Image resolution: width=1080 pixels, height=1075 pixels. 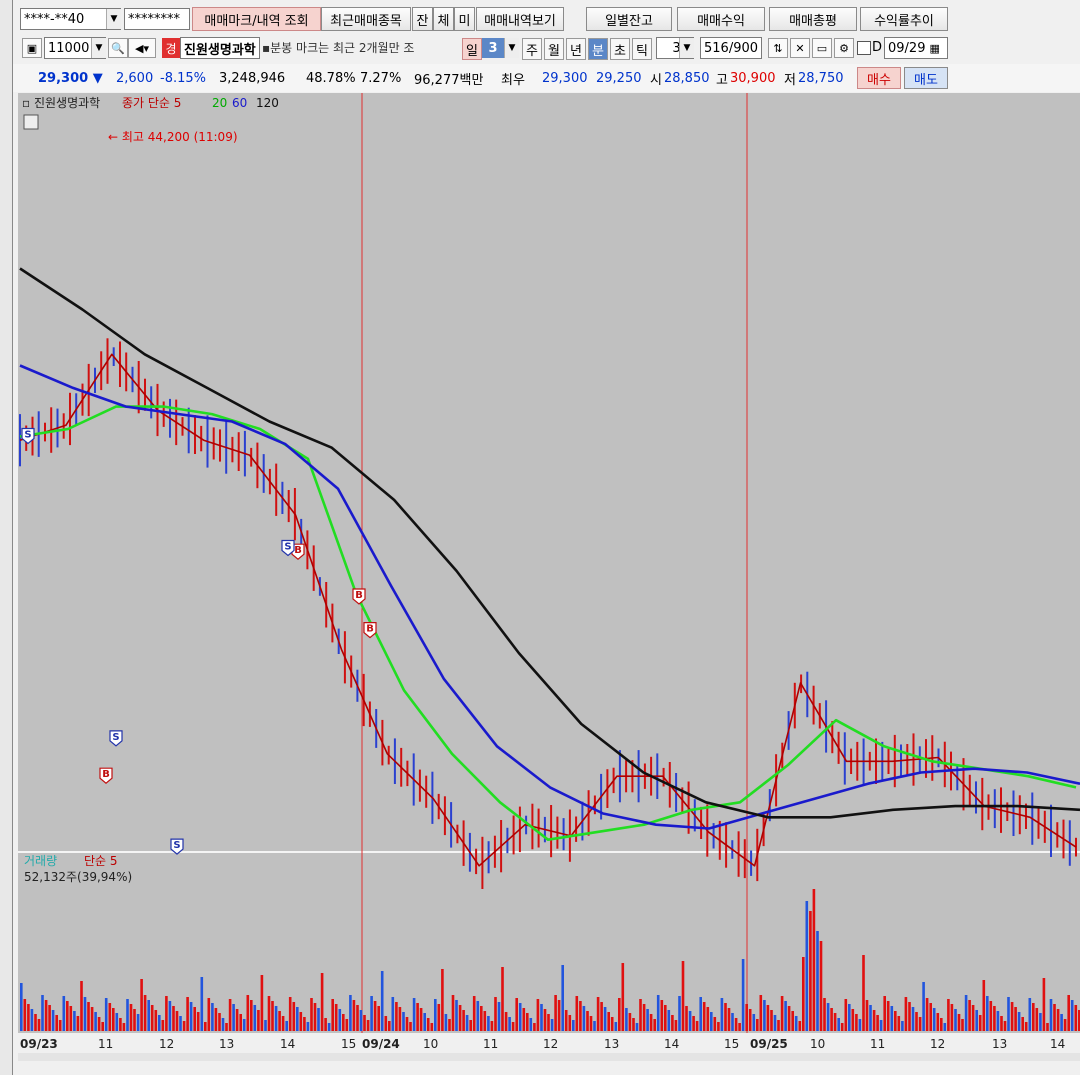 What do you see at coordinates (576, 49) in the screenshot?
I see `tab-year: 년` at bounding box center [576, 49].